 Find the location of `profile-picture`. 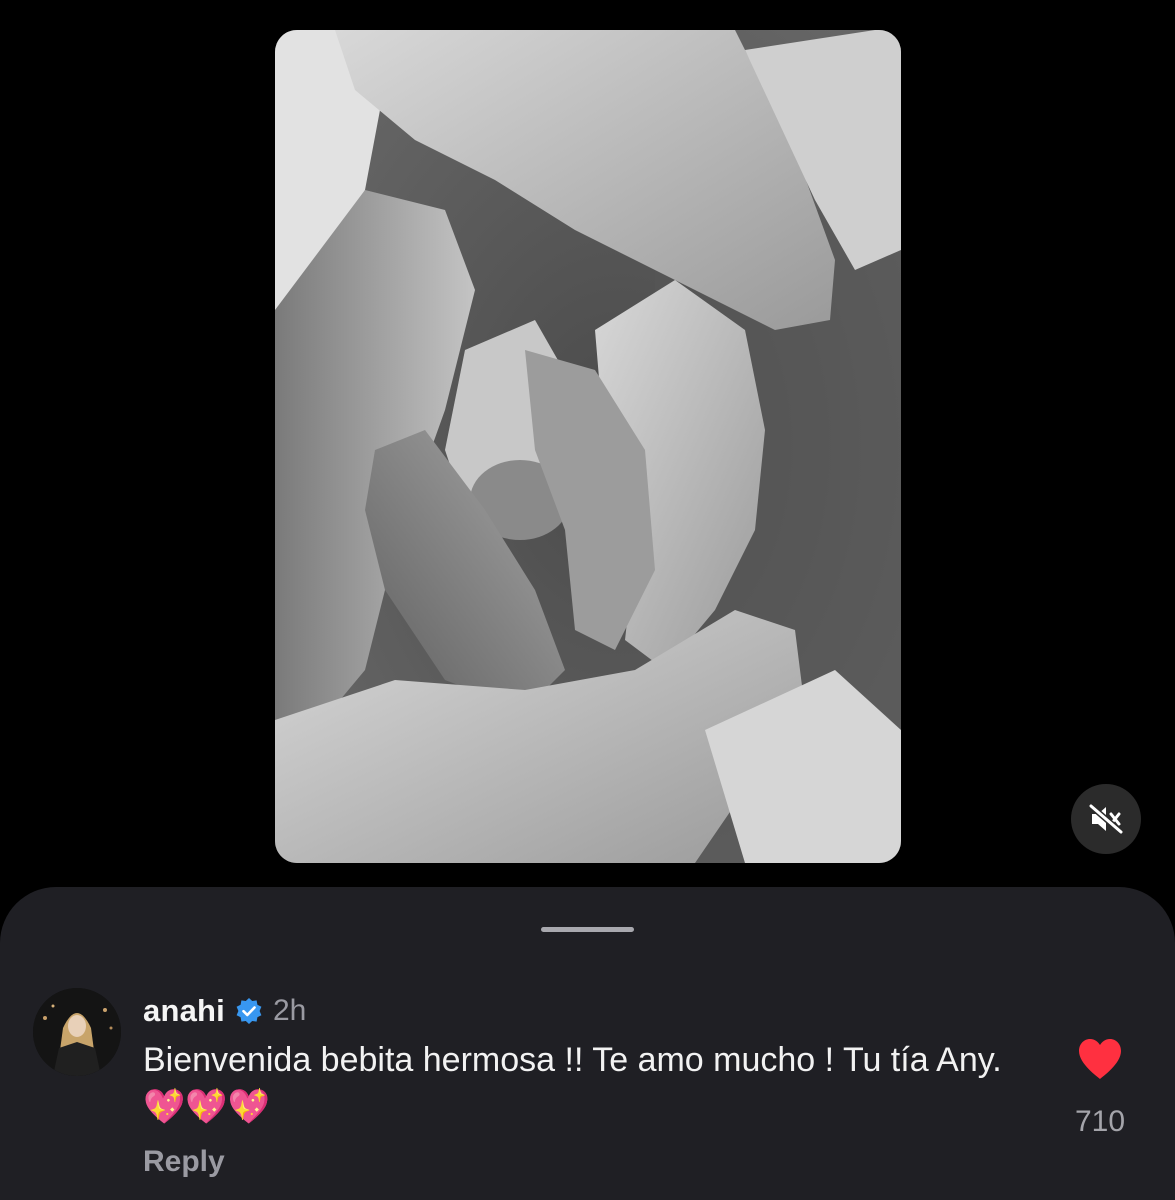

profile-picture is located at coordinates (77, 1032).